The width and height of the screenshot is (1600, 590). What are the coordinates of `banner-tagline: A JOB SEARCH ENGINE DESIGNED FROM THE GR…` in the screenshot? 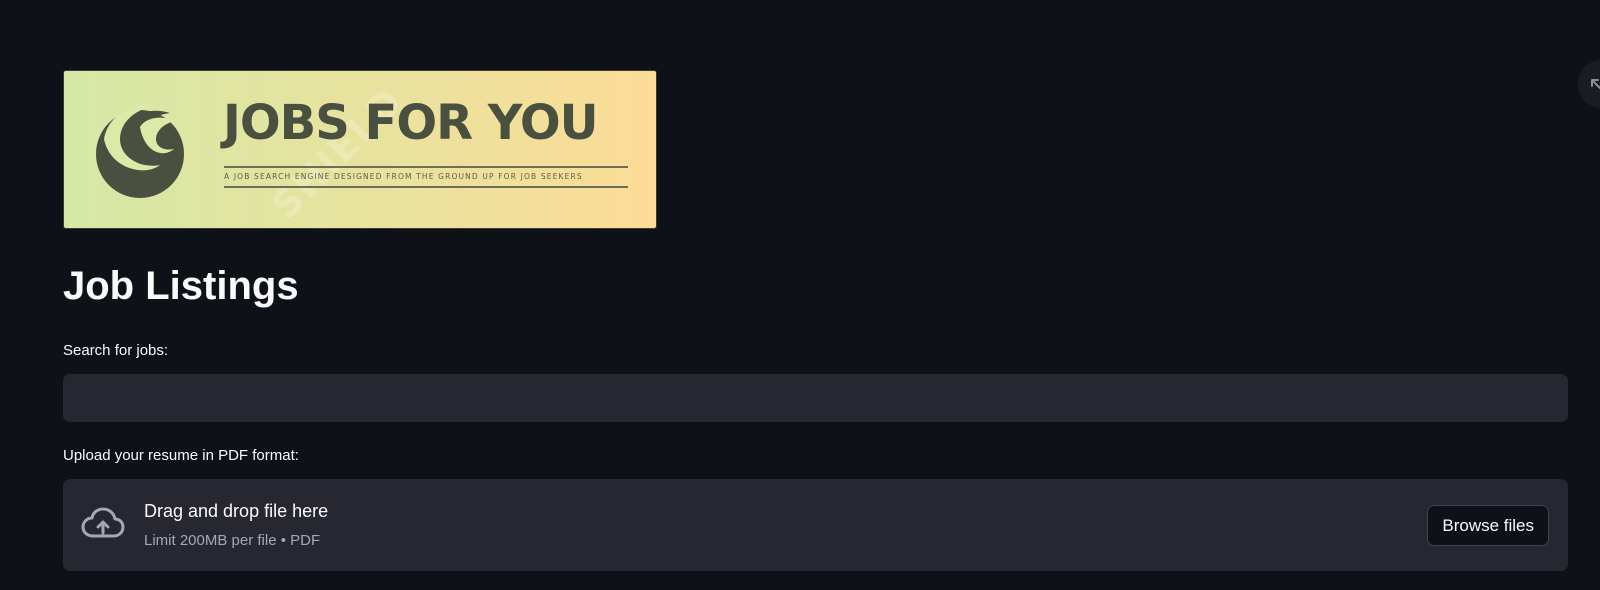 It's located at (403, 176).